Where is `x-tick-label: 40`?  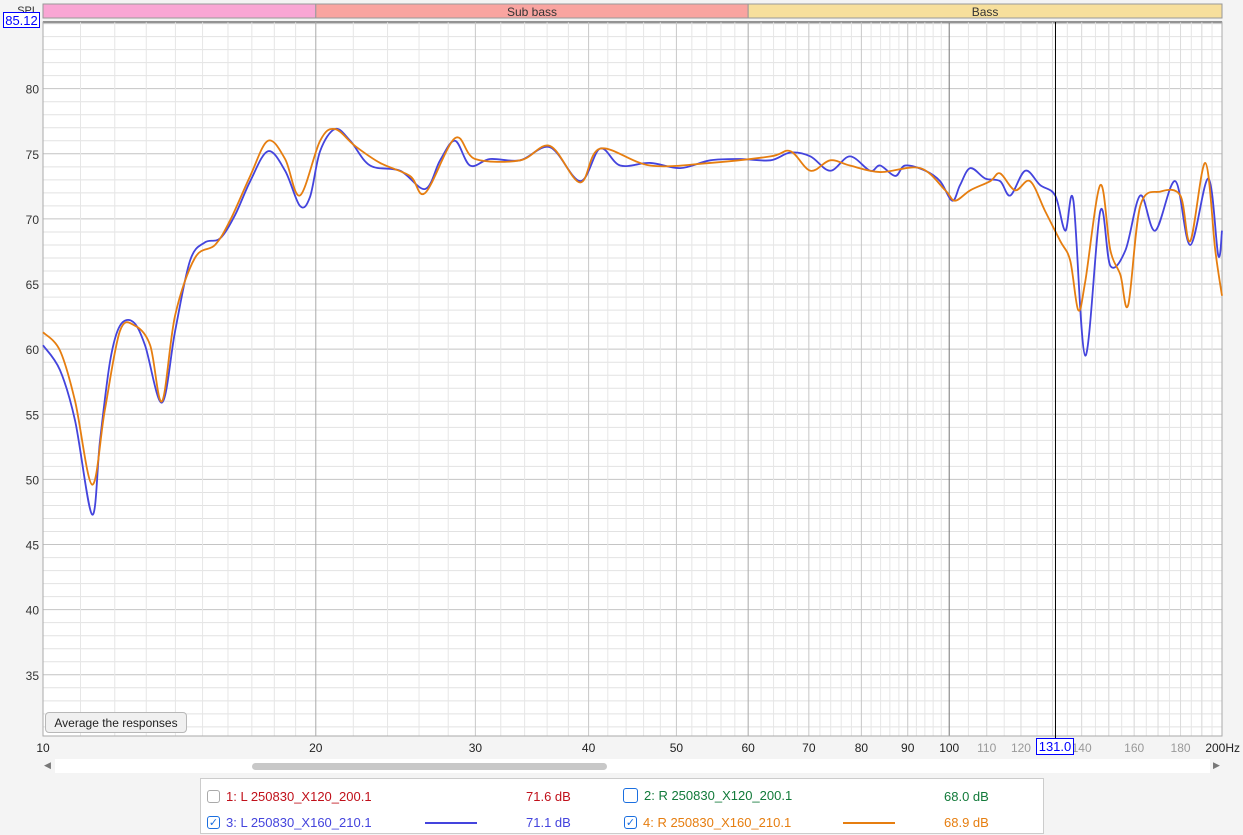 x-tick-label: 40 is located at coordinates (589, 748).